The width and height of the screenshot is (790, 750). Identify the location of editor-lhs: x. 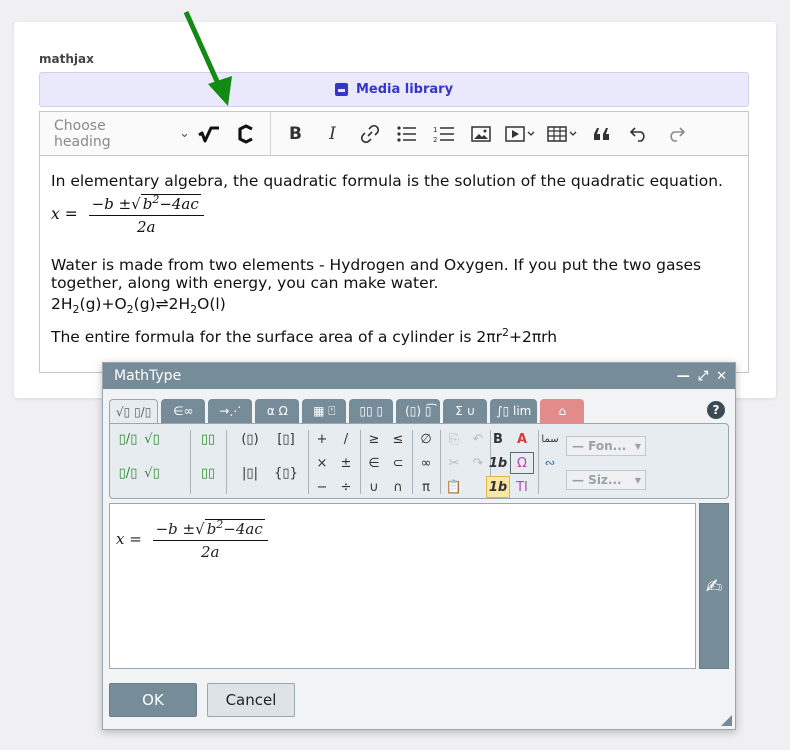
(120, 539).